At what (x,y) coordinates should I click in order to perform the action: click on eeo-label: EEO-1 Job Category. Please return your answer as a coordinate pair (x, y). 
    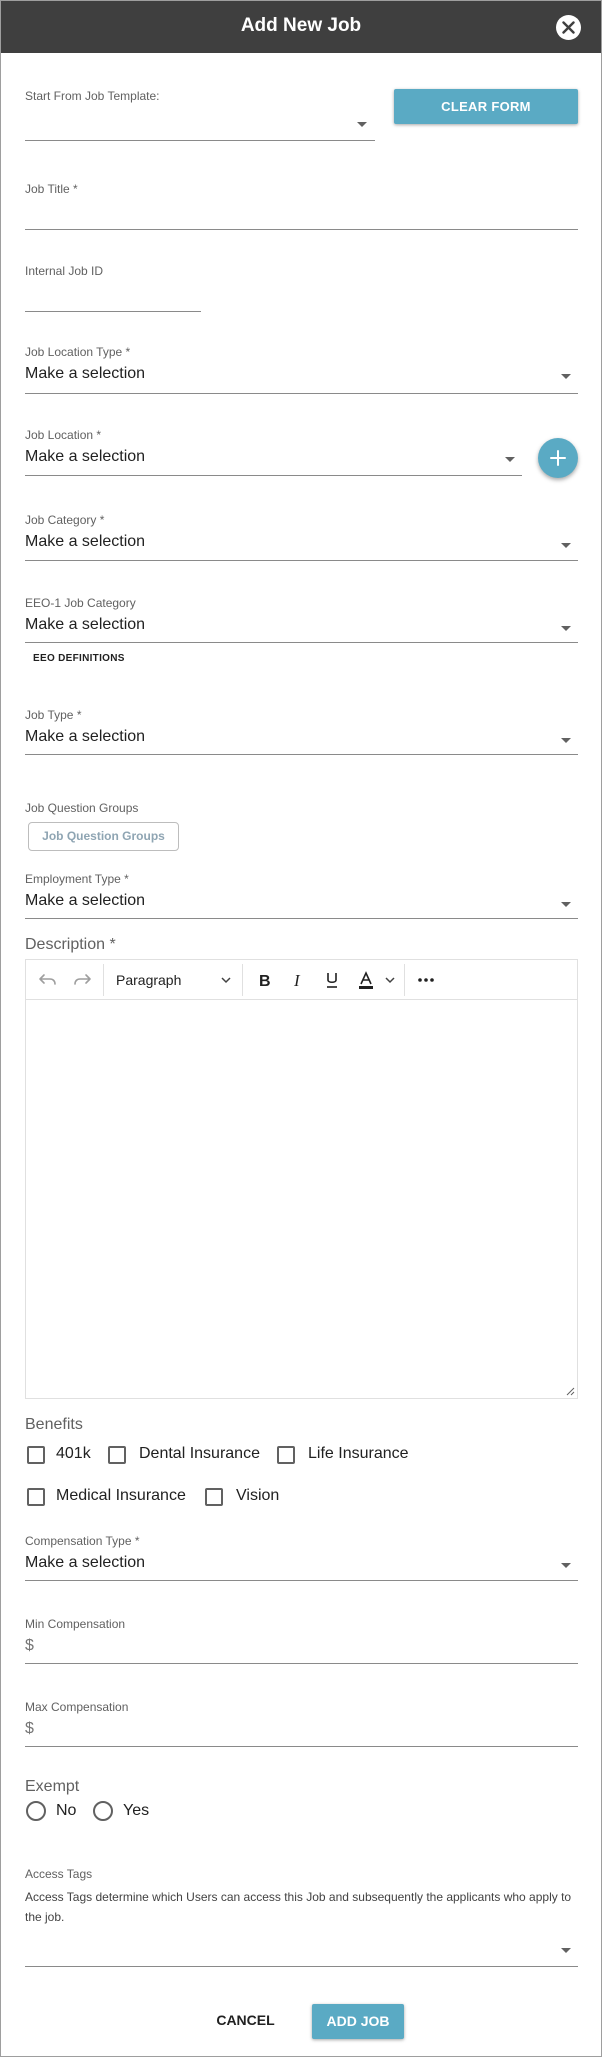
    Looking at the image, I should click on (80, 603).